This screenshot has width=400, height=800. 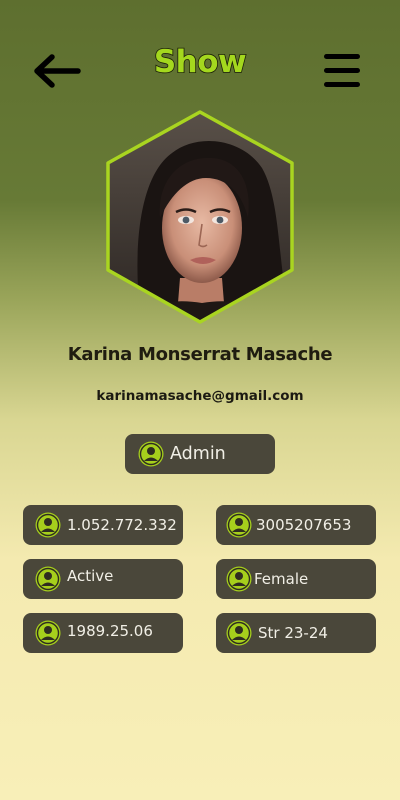 I want to click on address-field: Str 23-24, so click(x=296, y=633).